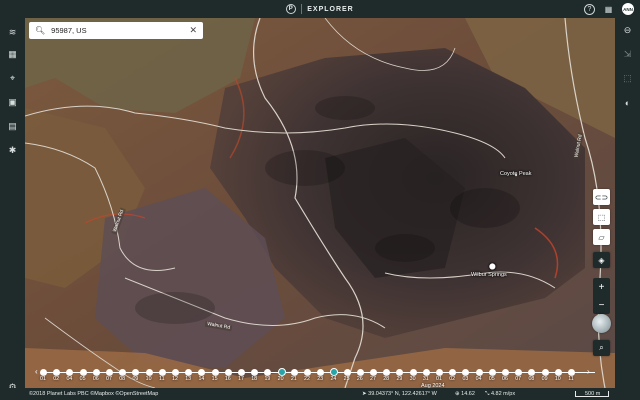 The width and height of the screenshot is (640, 400). I want to click on coordinates-value: 39.04373° N, 122.42617° W, so click(402, 394).